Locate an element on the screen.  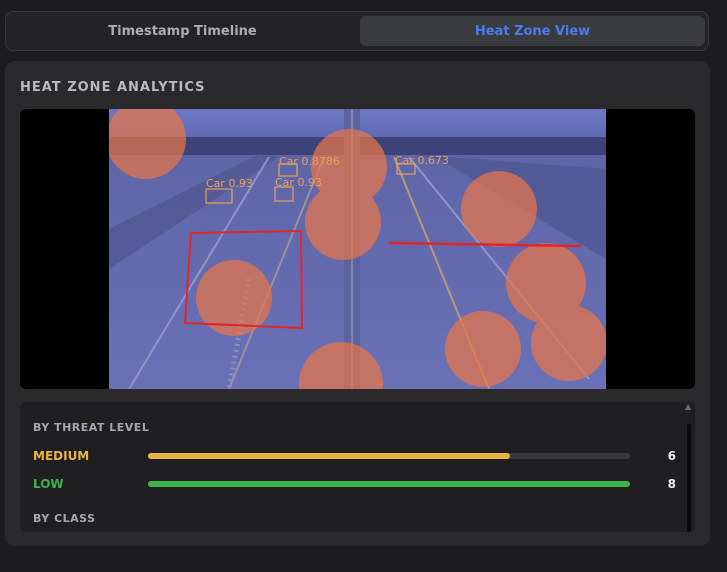
tab-timestamp-timeline: Timestamp Timeline is located at coordinates (182, 31).